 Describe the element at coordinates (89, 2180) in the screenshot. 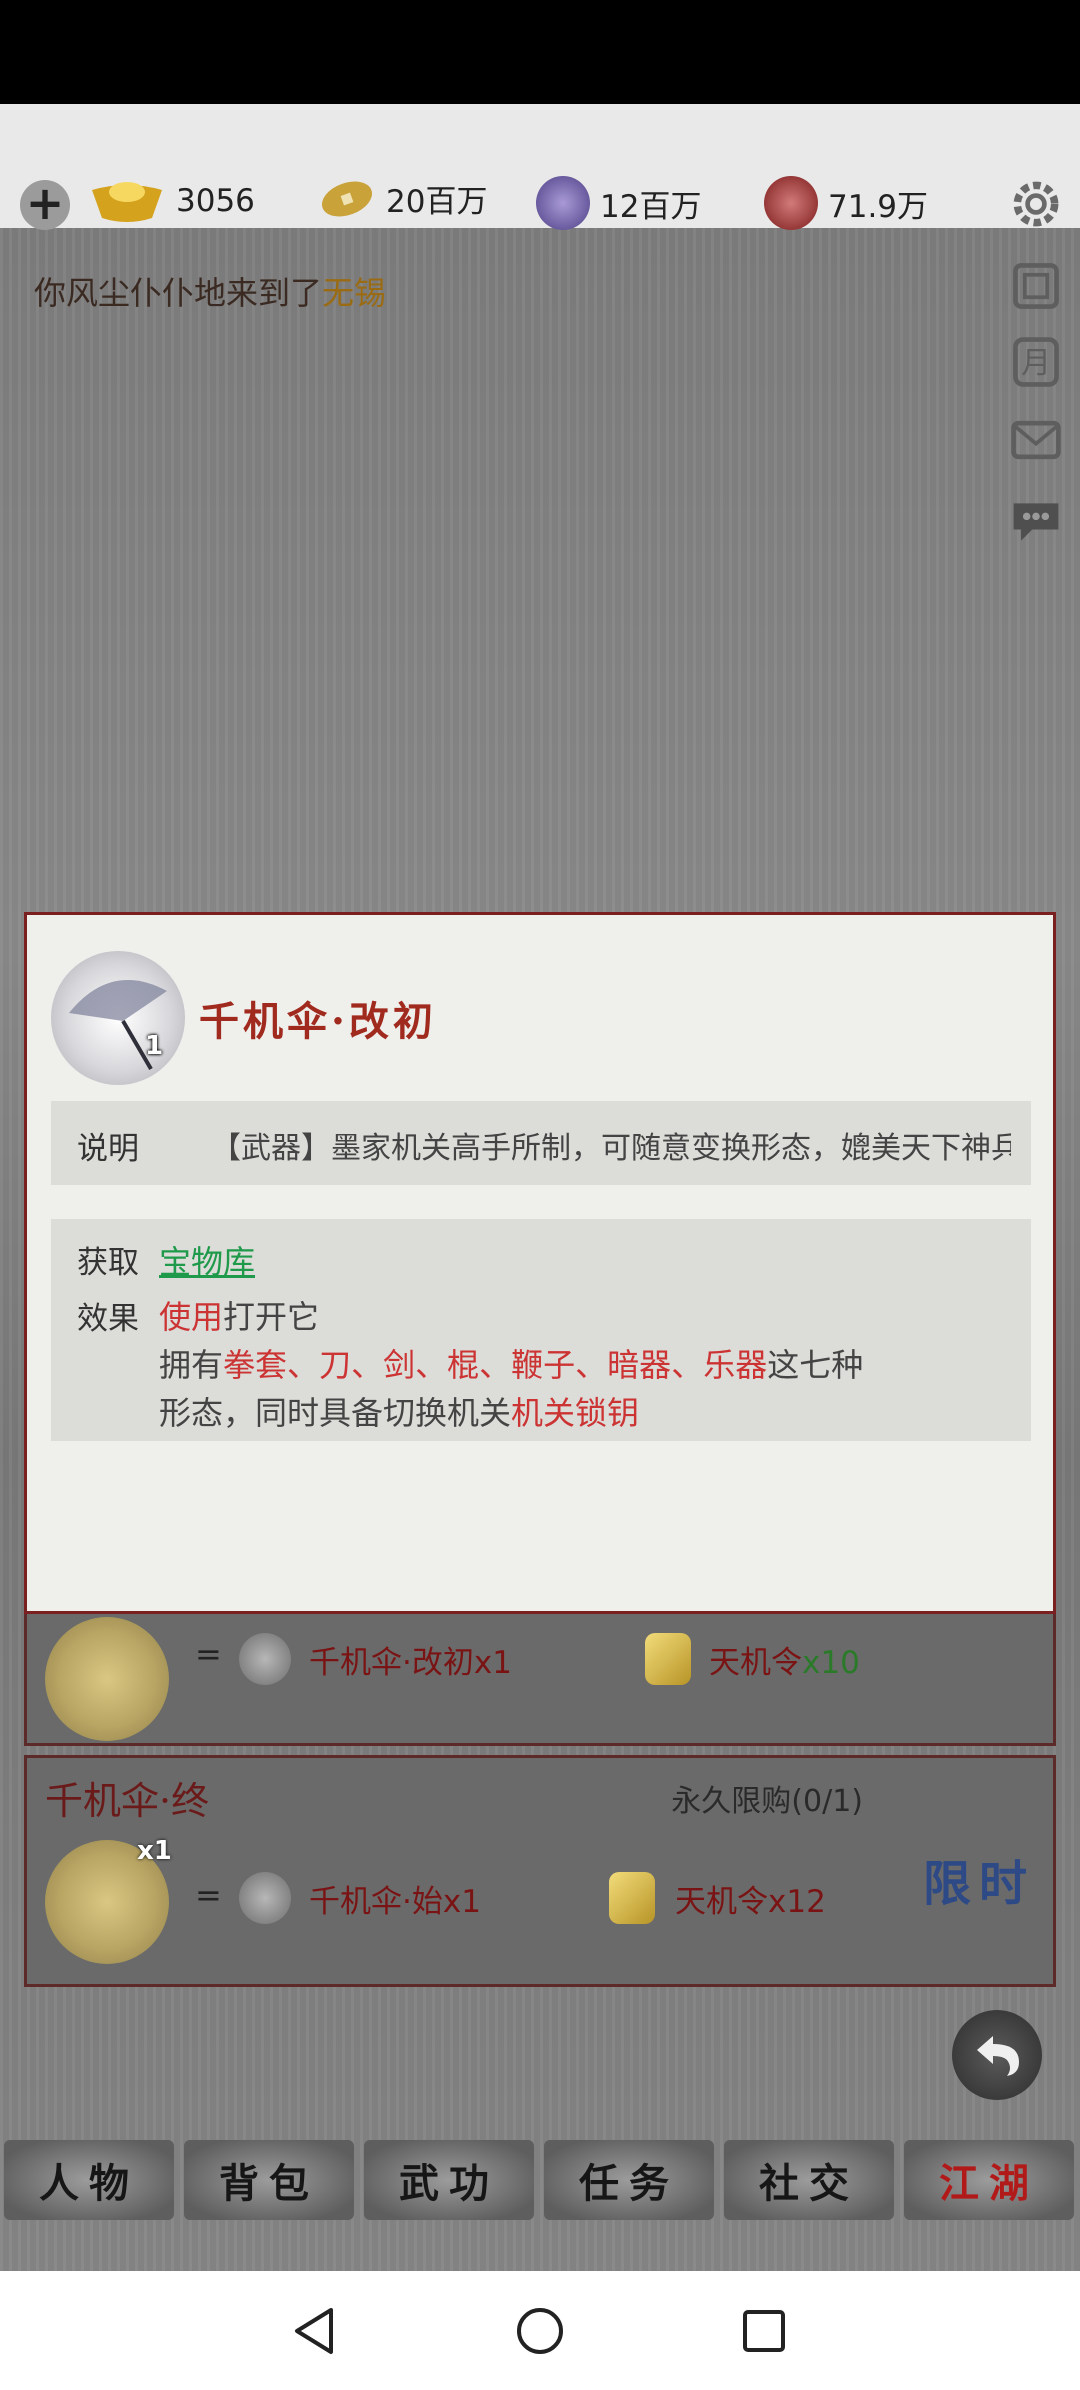

I see `tab-character: 人物` at that location.